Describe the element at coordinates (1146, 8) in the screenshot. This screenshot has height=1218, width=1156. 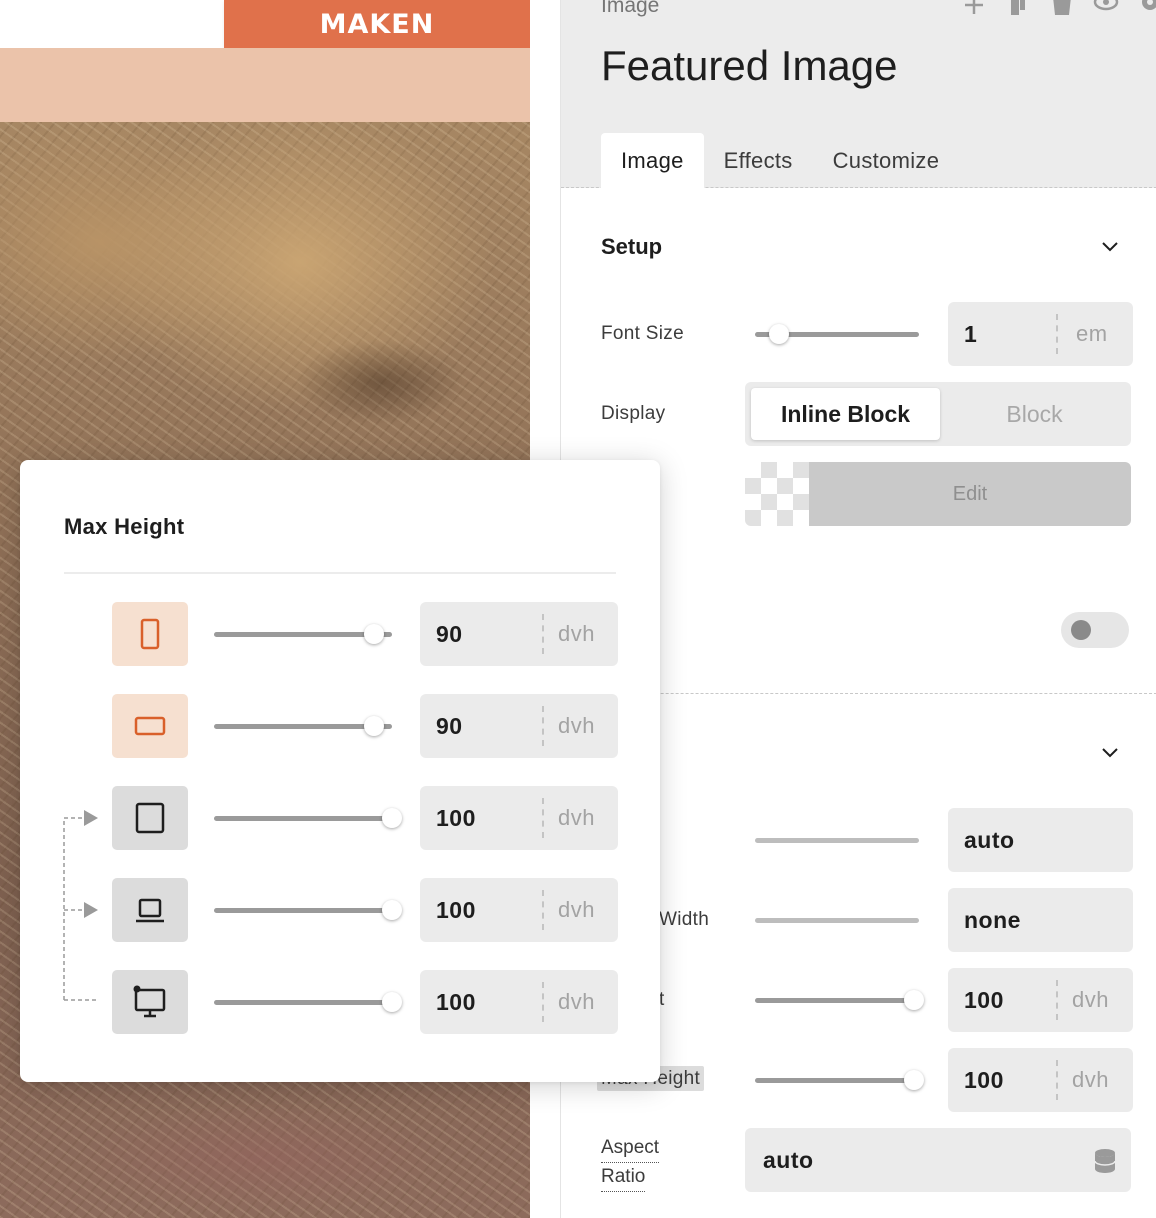
I see `gear-icon` at that location.